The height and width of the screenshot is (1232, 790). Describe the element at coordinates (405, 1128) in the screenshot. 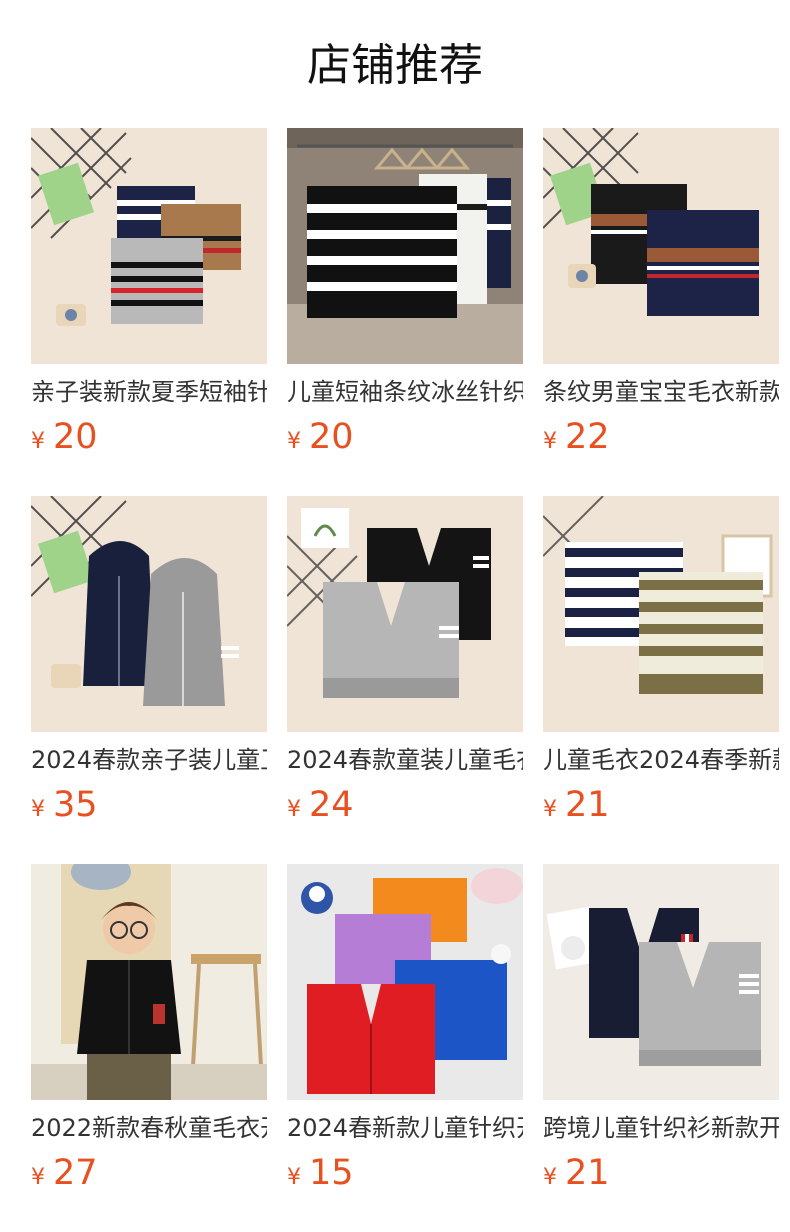

I see `product-title: 2024春新款儿童针织开衫` at that location.